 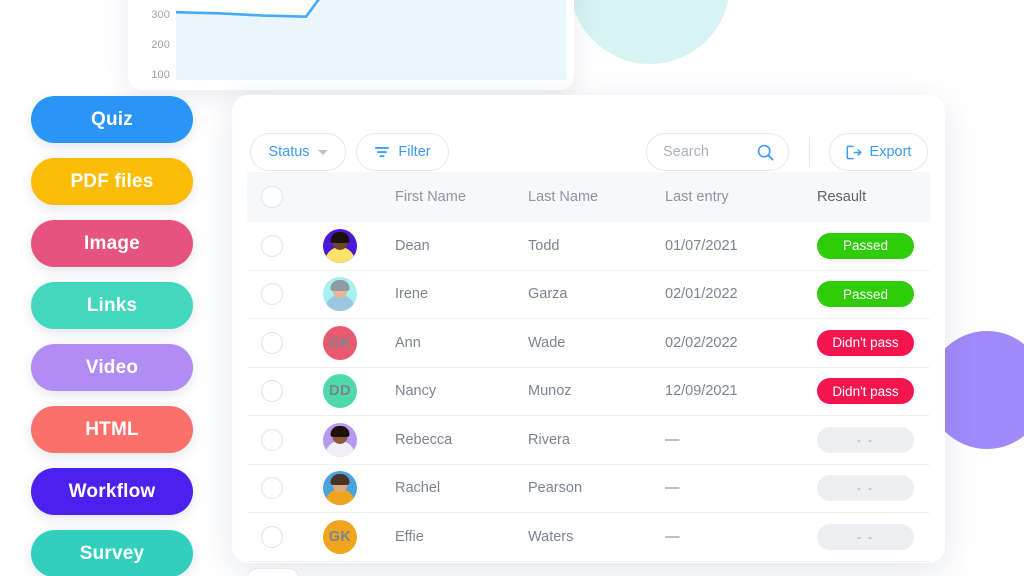 I want to click on search-icon, so click(x=765, y=152).